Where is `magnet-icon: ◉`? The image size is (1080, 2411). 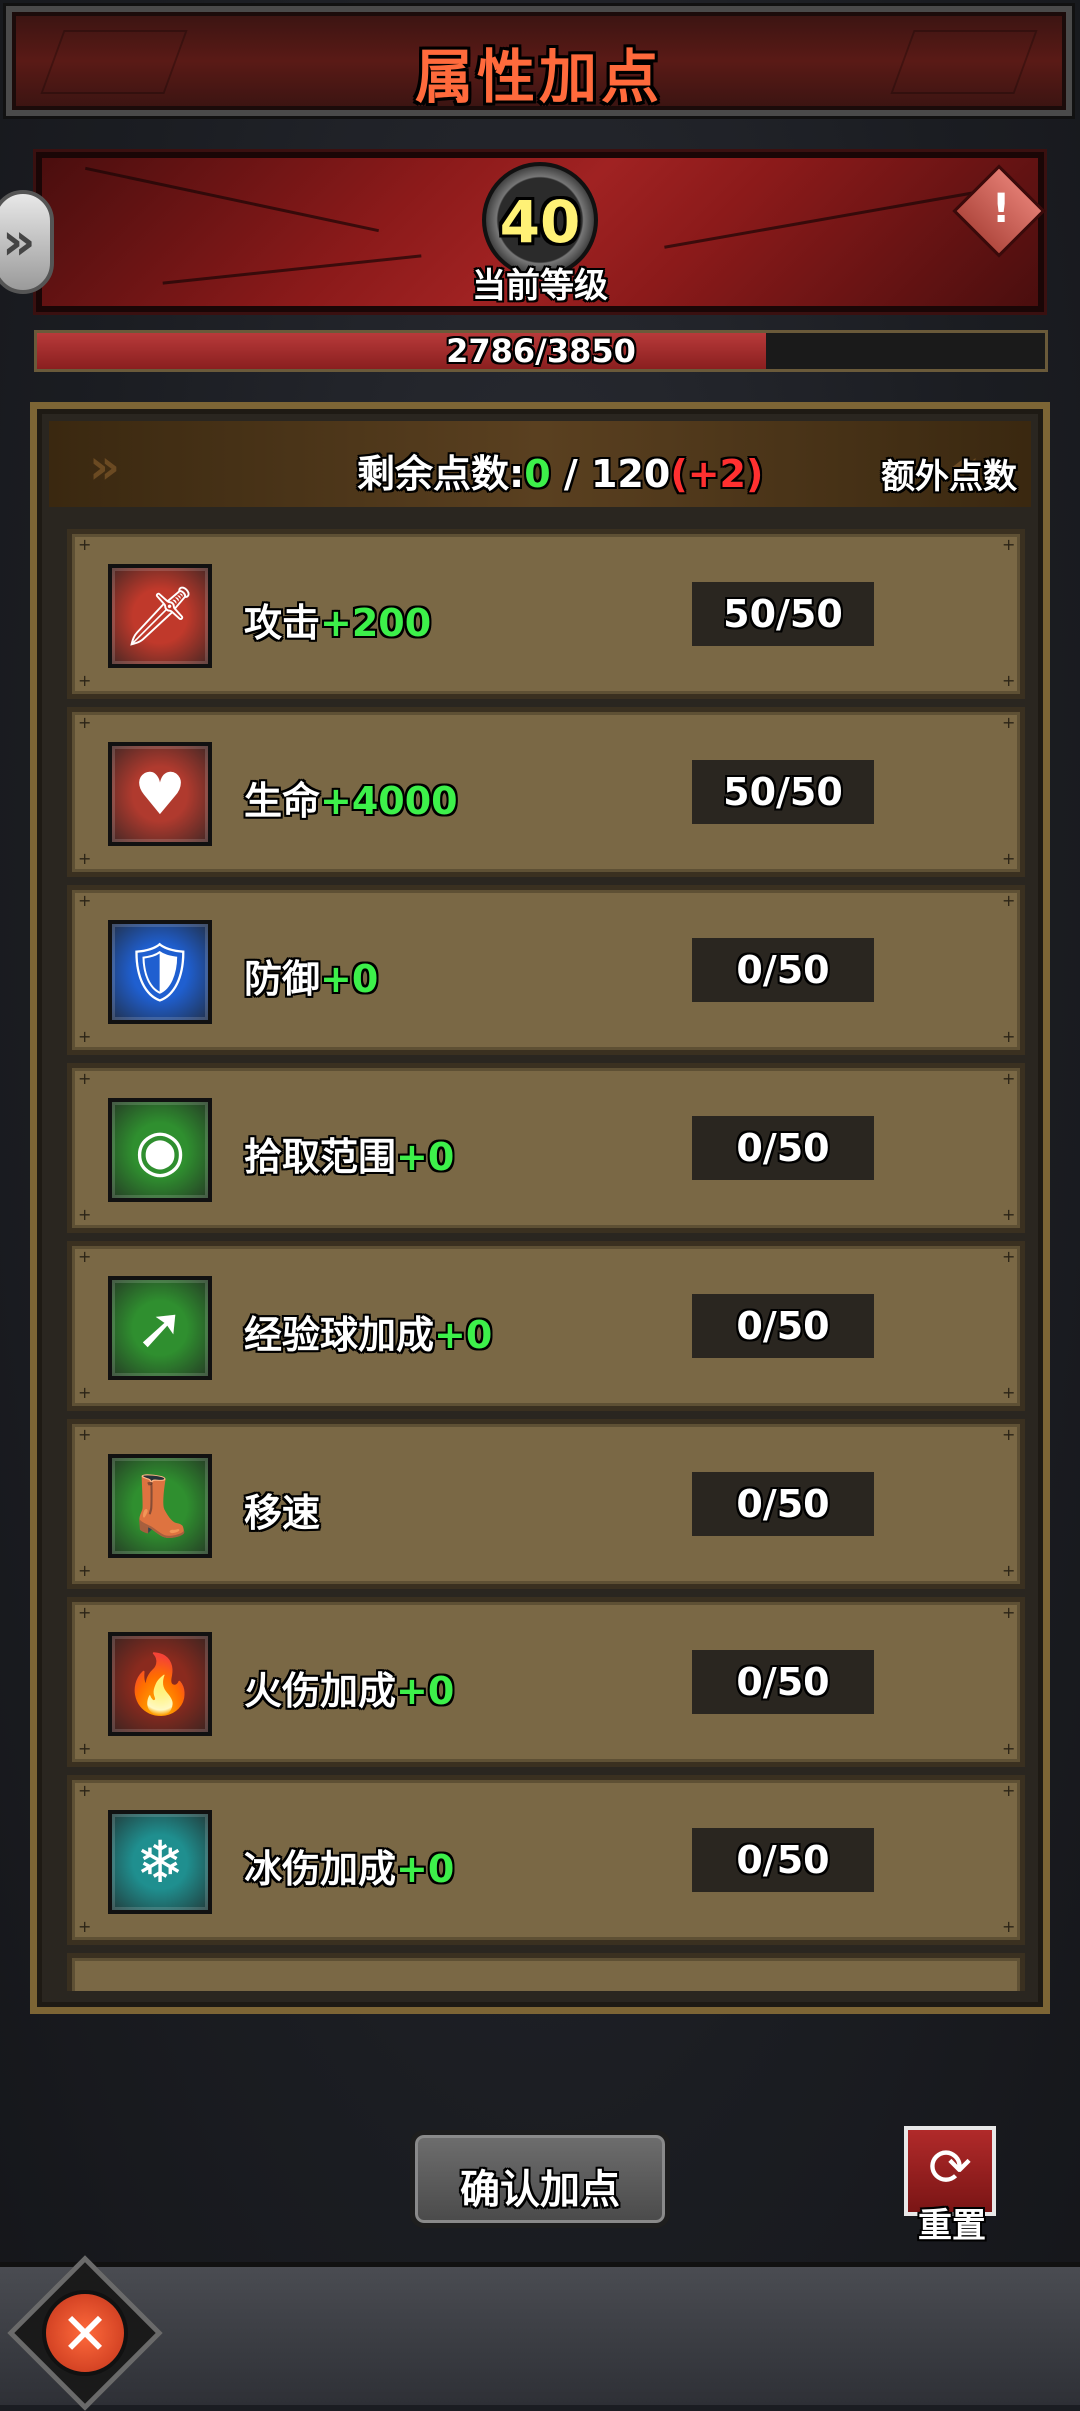 magnet-icon: ◉ is located at coordinates (160, 1150).